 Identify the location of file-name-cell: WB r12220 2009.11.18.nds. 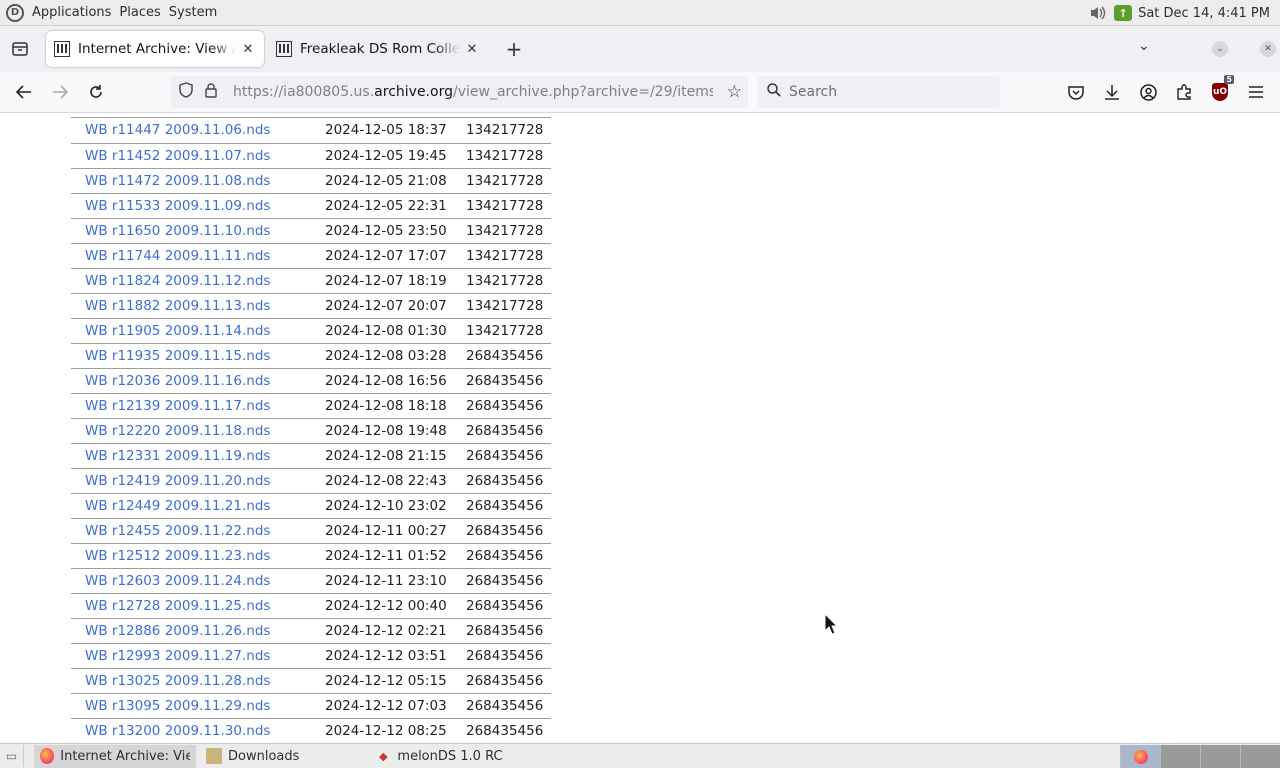
(198, 430).